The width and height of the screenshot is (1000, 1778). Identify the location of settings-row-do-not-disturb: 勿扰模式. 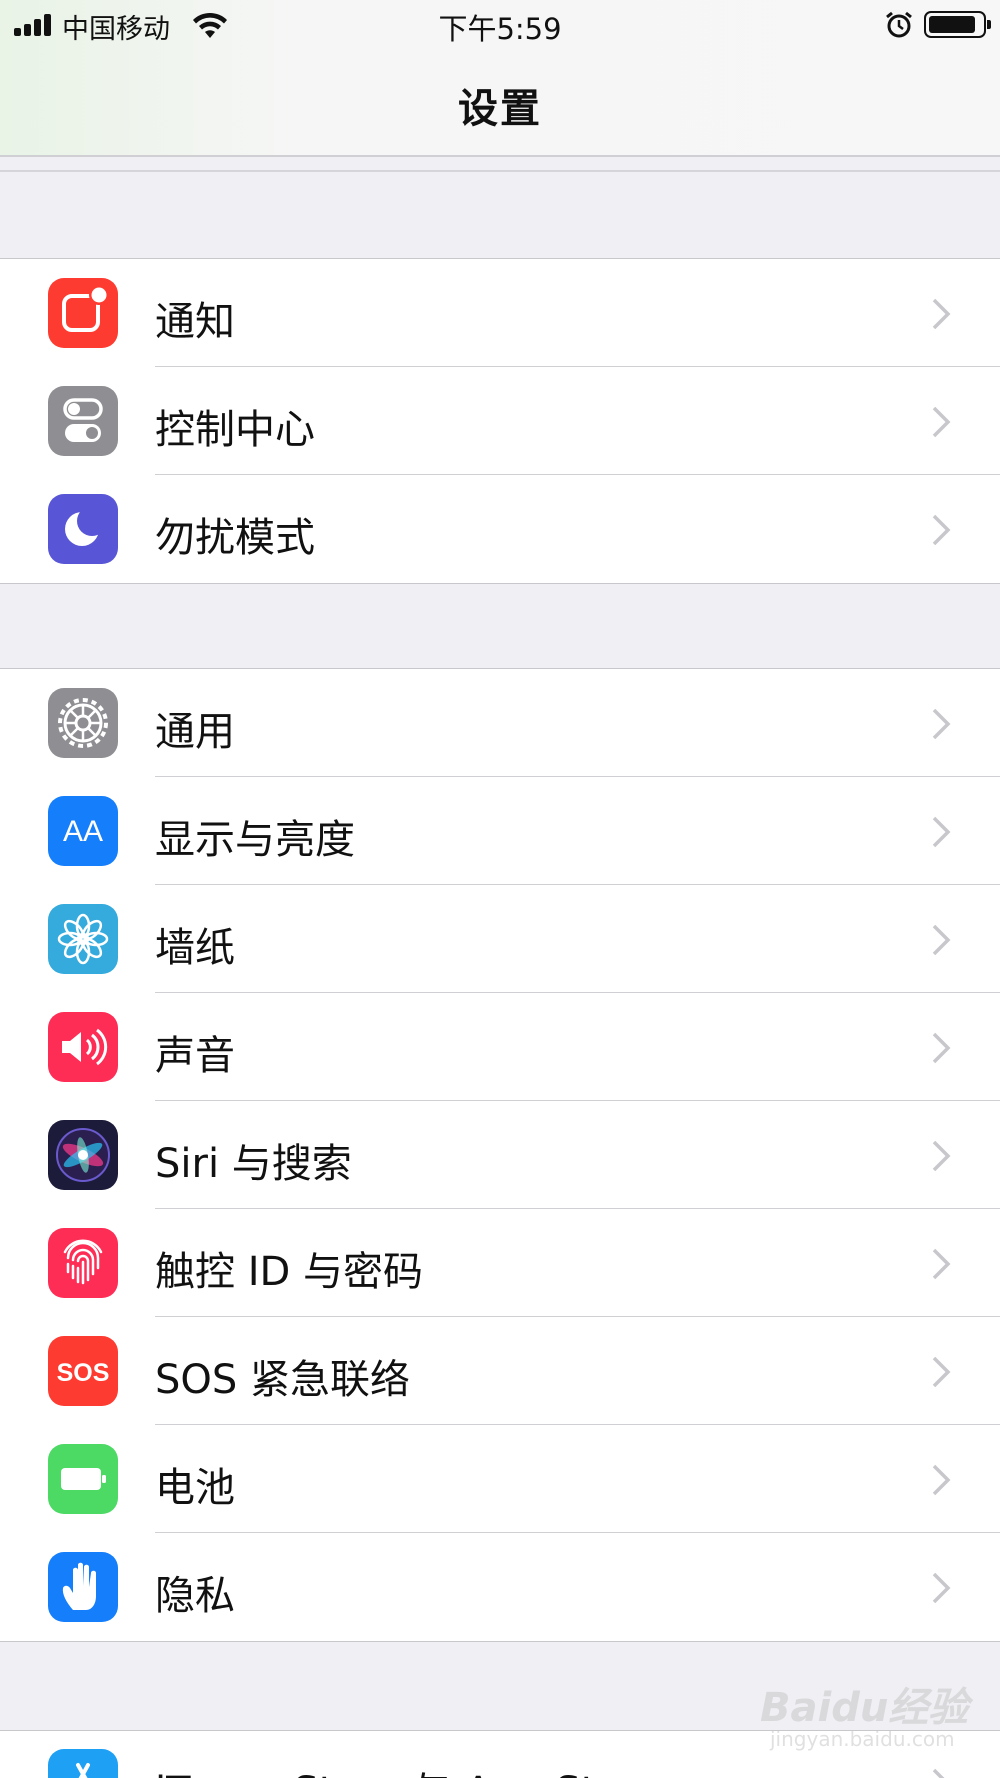
(500, 529).